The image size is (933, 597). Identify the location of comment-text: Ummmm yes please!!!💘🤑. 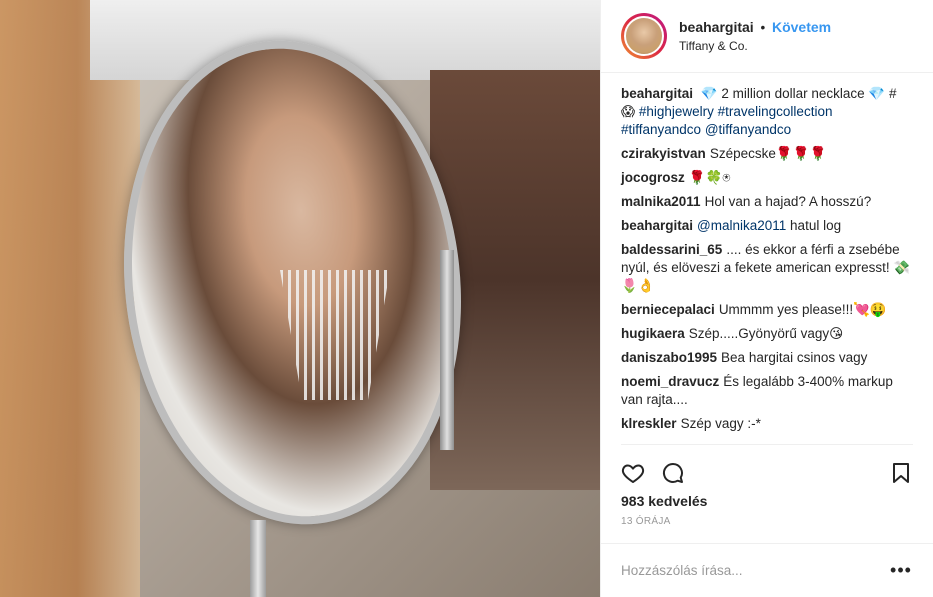
(802, 310).